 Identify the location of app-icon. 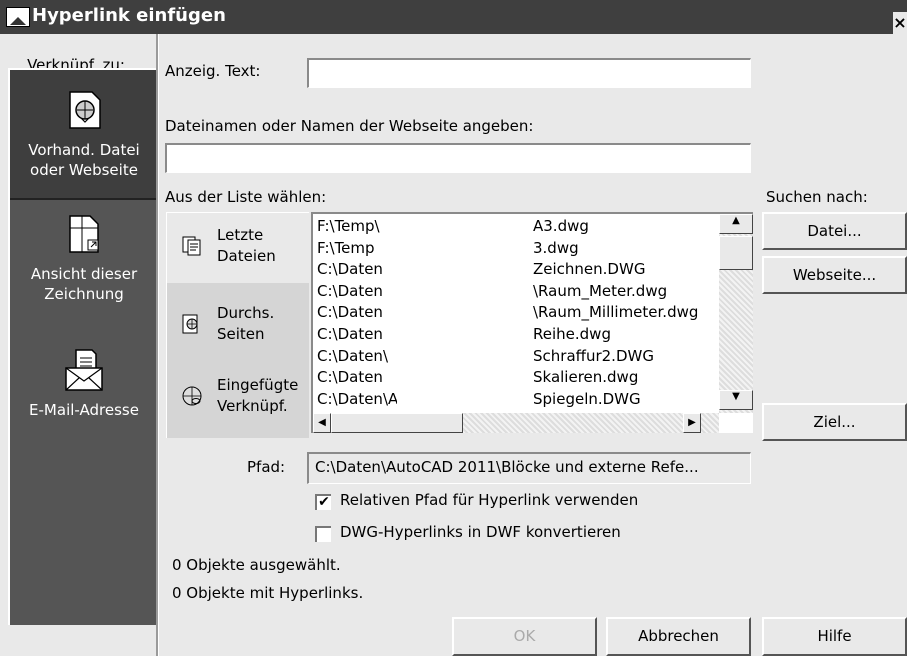
(18, 17).